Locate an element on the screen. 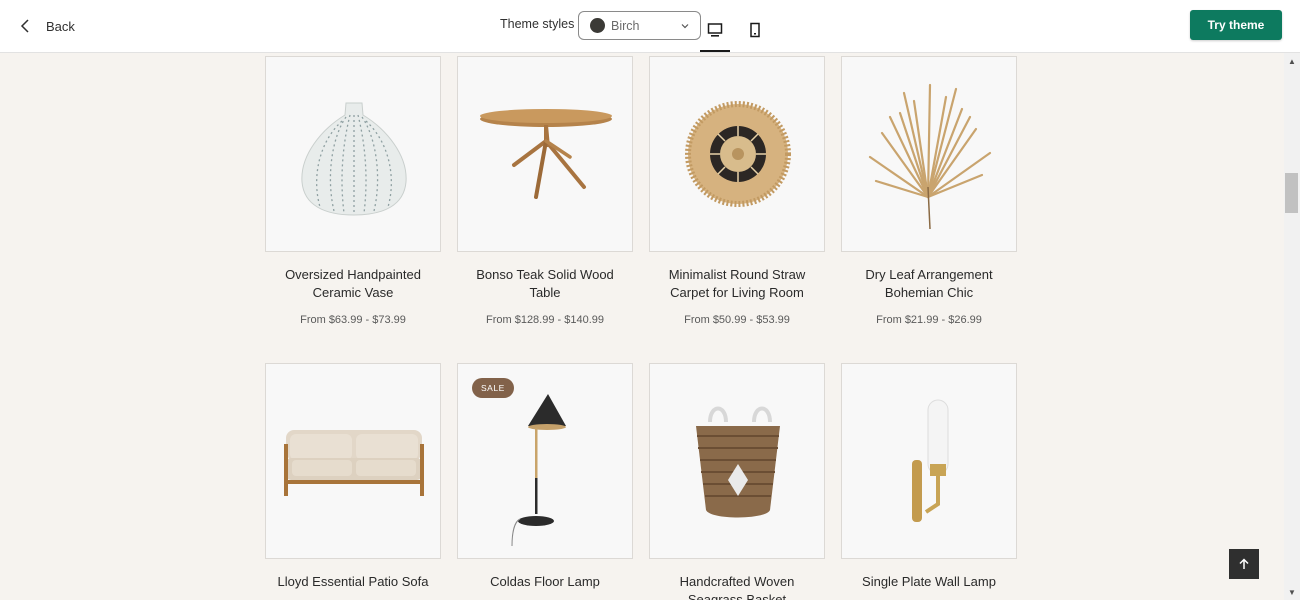  product-card: Lloyd Essential Patio Sofa is located at coordinates (353, 477).